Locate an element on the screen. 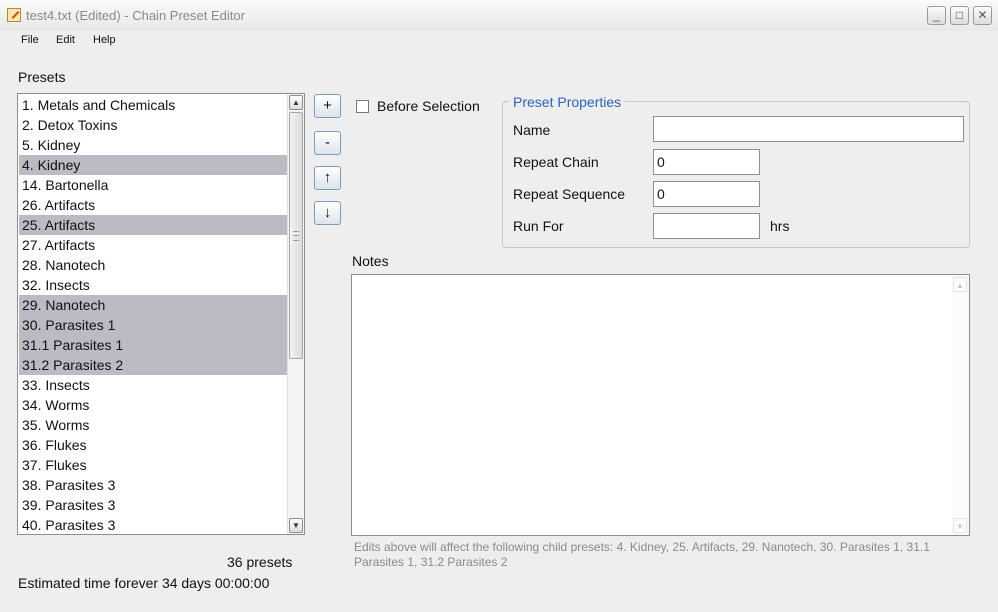  list-item: 35. Worms is located at coordinates (153, 425).